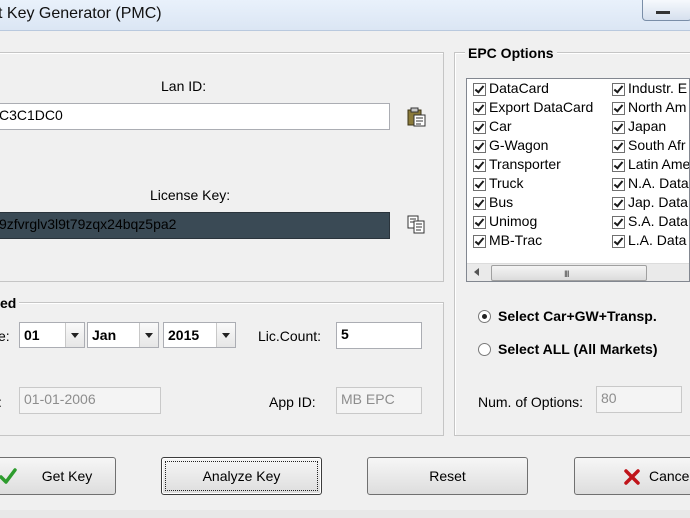 The width and height of the screenshot is (690, 518). I want to click on lan-id-label: Lan ID:, so click(184, 86).